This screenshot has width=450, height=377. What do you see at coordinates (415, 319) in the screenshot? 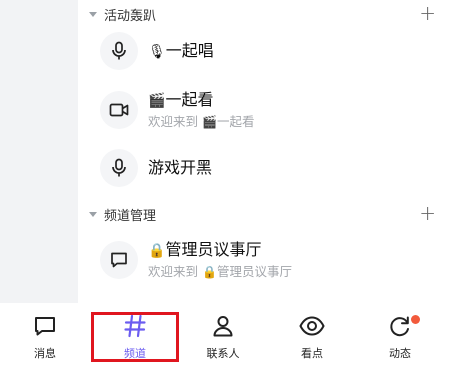
I see `notification-dot` at bounding box center [415, 319].